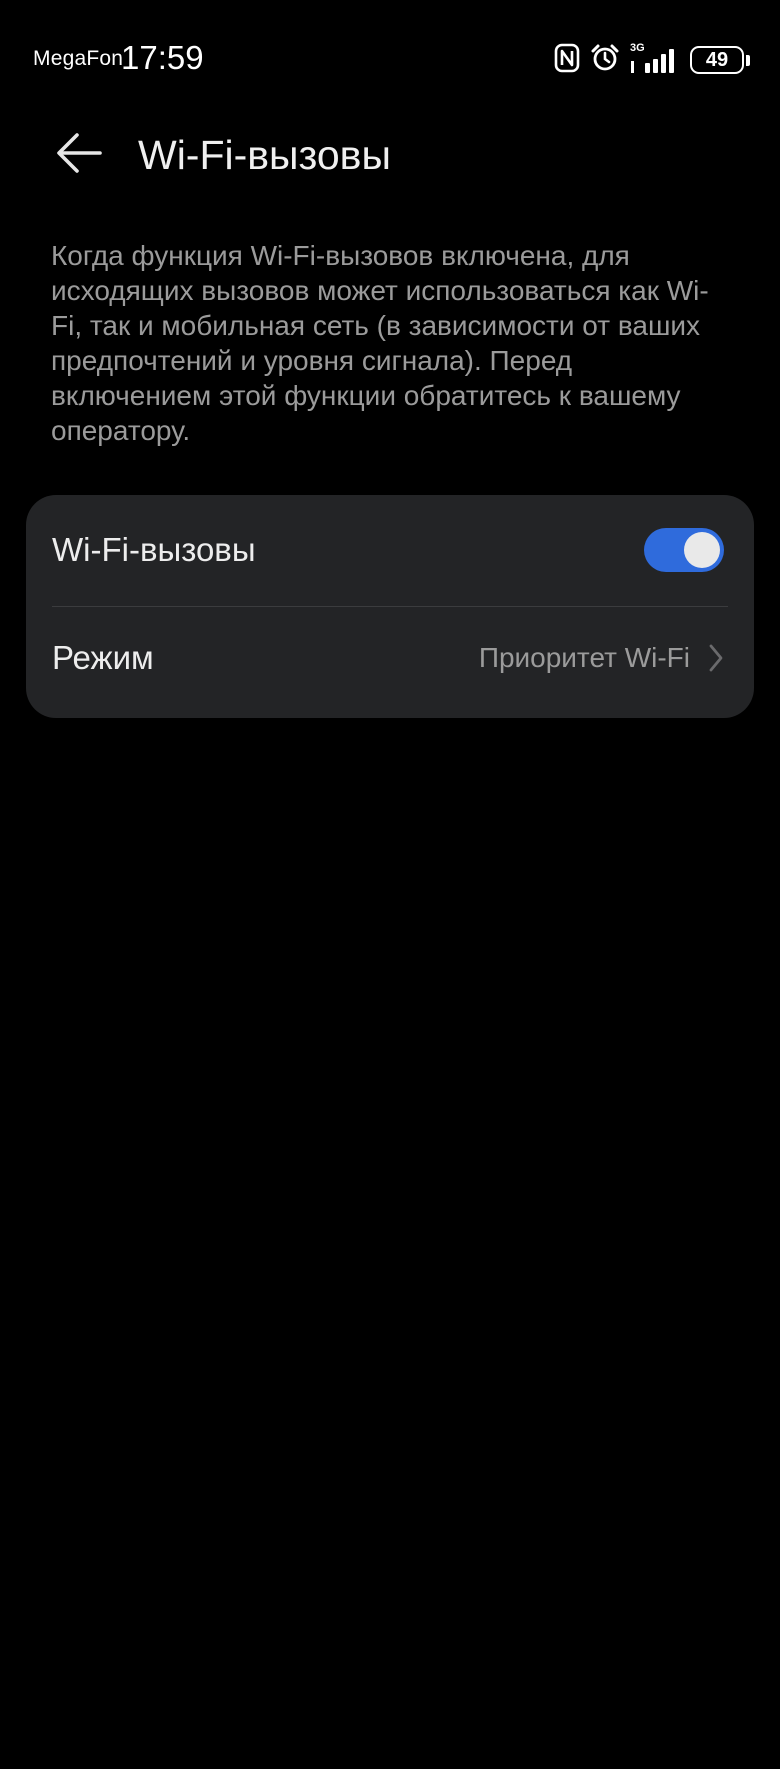 This screenshot has width=780, height=1769. What do you see at coordinates (748, 60) in the screenshot?
I see `battery-tip` at bounding box center [748, 60].